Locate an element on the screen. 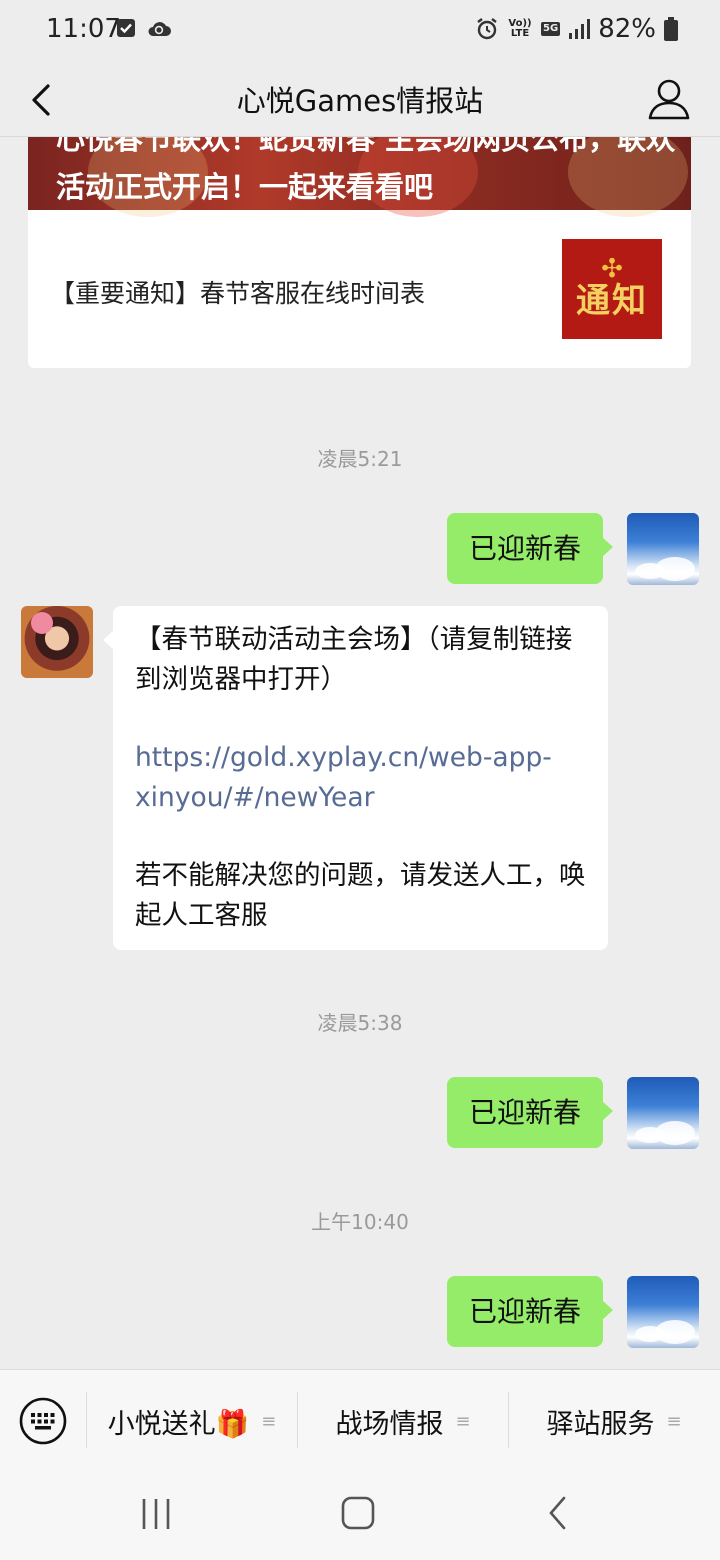 Image resolution: width=720 pixels, height=1560 pixels. article-banner: 心悦春节联欢！蛇贺新春 主会场网页公布，联欢活动正式开启！一起来看看吧 is located at coordinates (359, 177).